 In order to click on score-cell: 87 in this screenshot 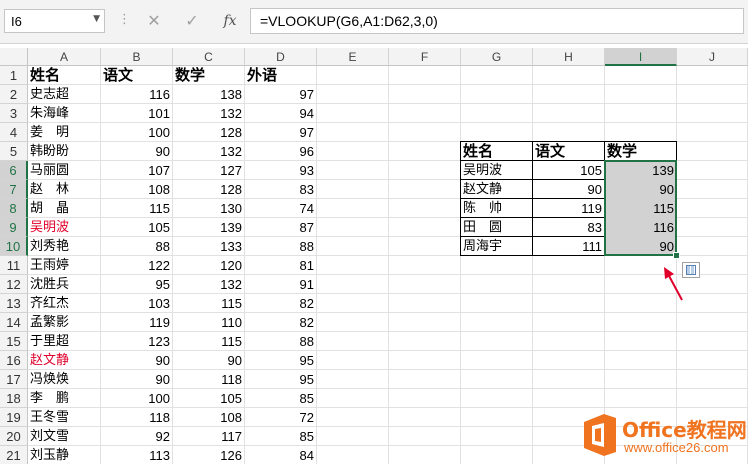, I will do `click(281, 227)`.